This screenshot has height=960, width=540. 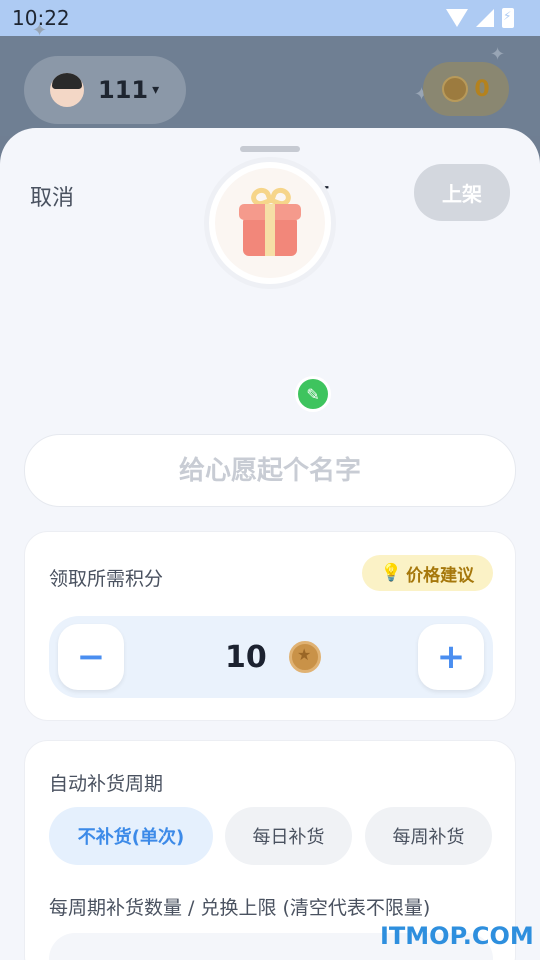 I want to click on points-label: 领取所需积分, so click(x=106, y=579).